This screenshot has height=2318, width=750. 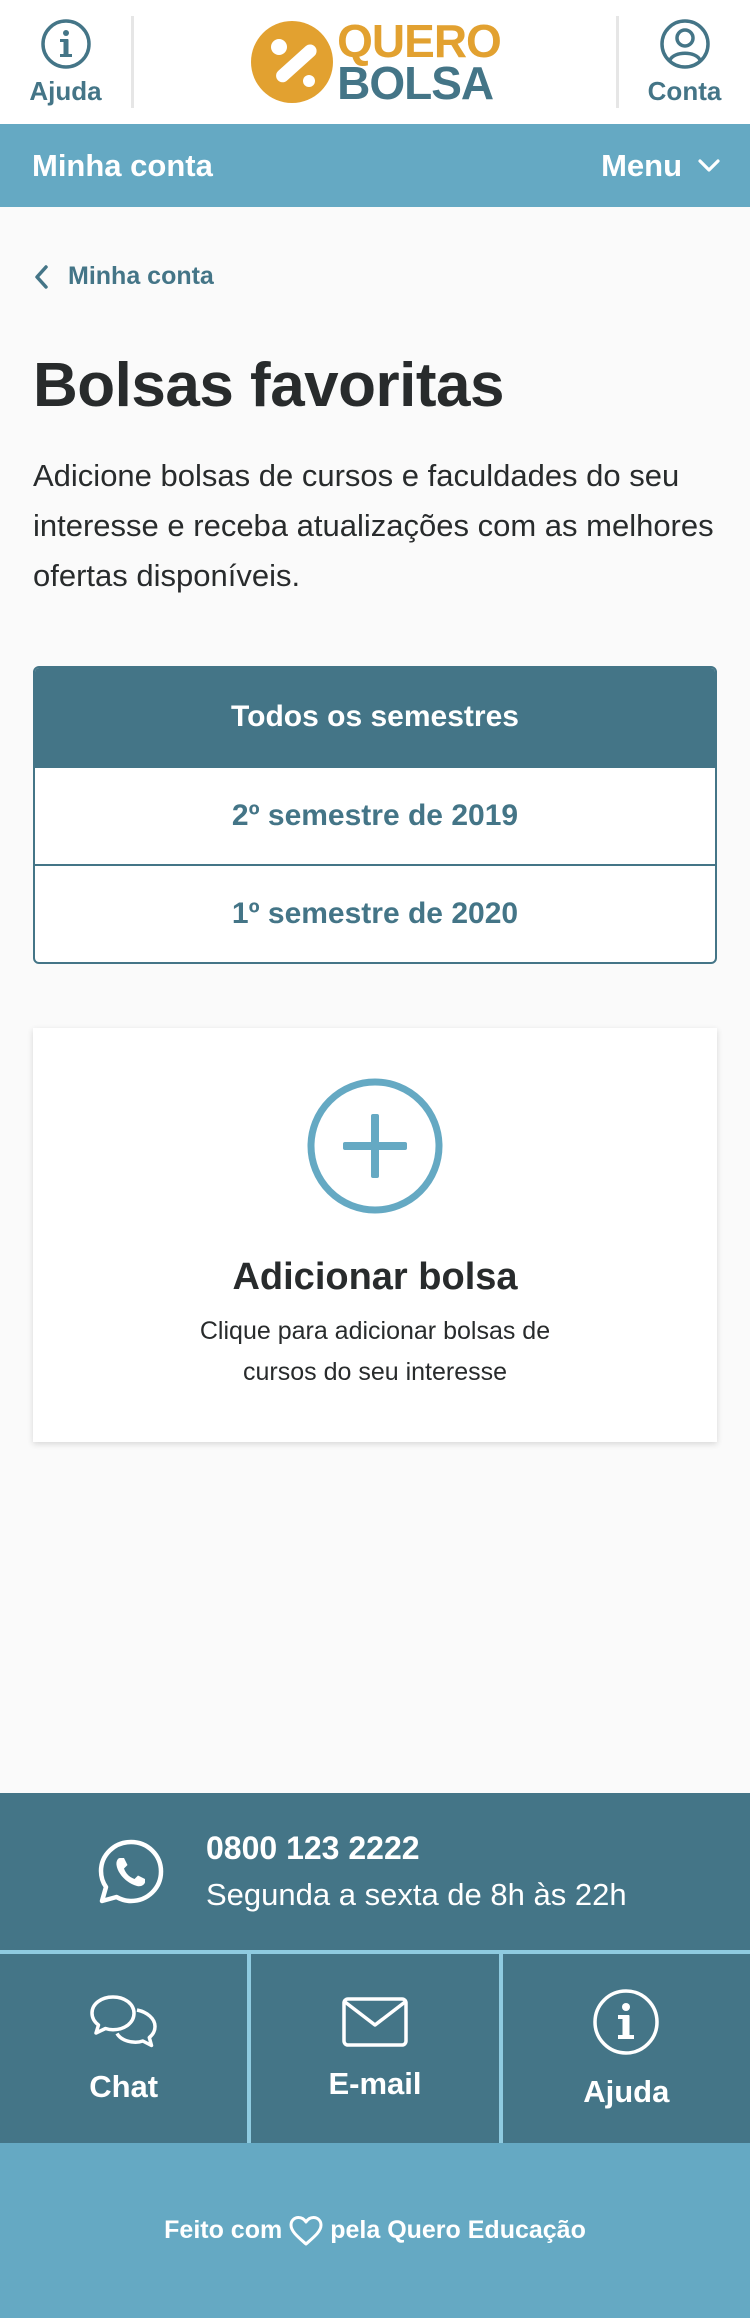 What do you see at coordinates (375, 2083) in the screenshot?
I see `email-label: E-mail` at bounding box center [375, 2083].